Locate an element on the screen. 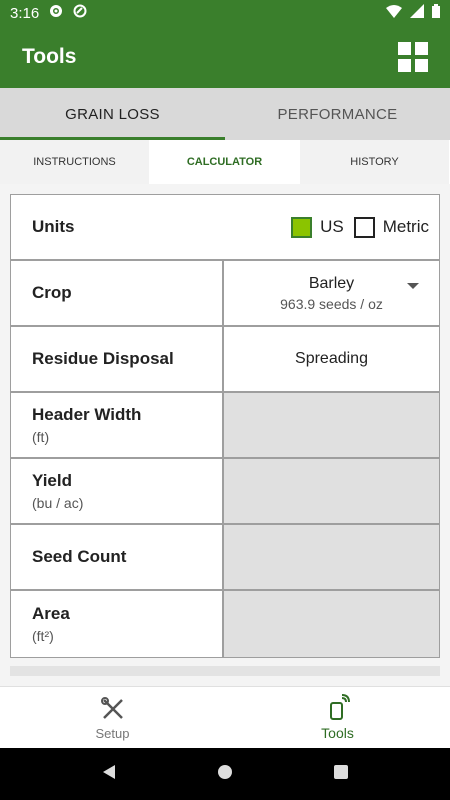 The image size is (450, 800). us-label: US is located at coordinates (332, 226).